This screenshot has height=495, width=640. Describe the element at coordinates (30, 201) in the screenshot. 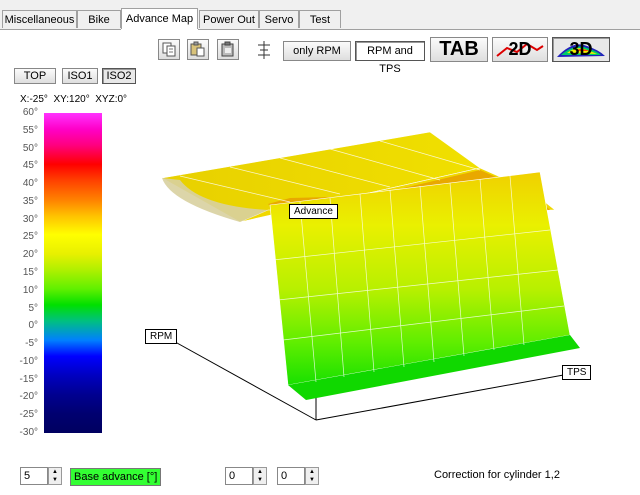

I see `color-scale-tick: 35°` at that location.